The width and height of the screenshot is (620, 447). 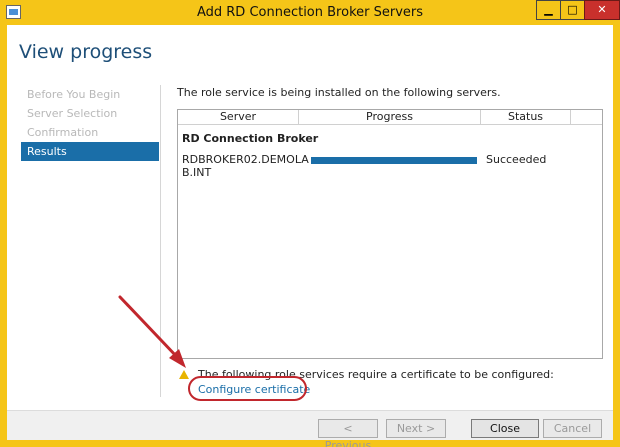 I want to click on close-window-button: ✕, so click(x=602, y=10).